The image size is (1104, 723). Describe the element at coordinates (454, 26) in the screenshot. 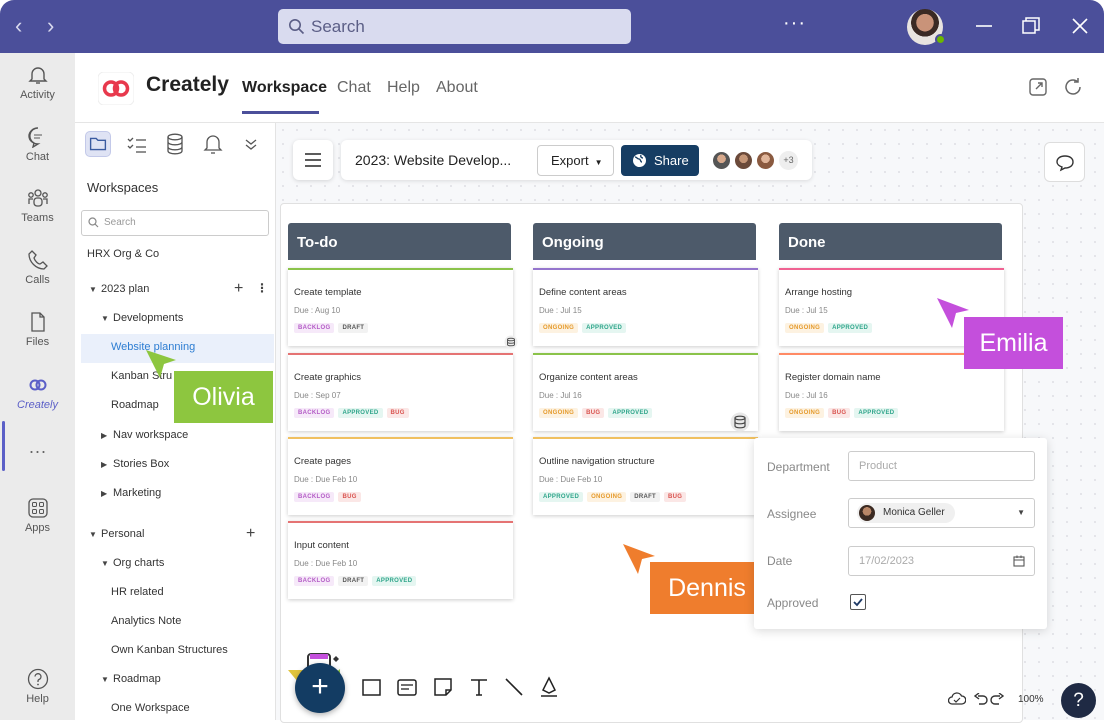

I see `search-input: Search` at that location.